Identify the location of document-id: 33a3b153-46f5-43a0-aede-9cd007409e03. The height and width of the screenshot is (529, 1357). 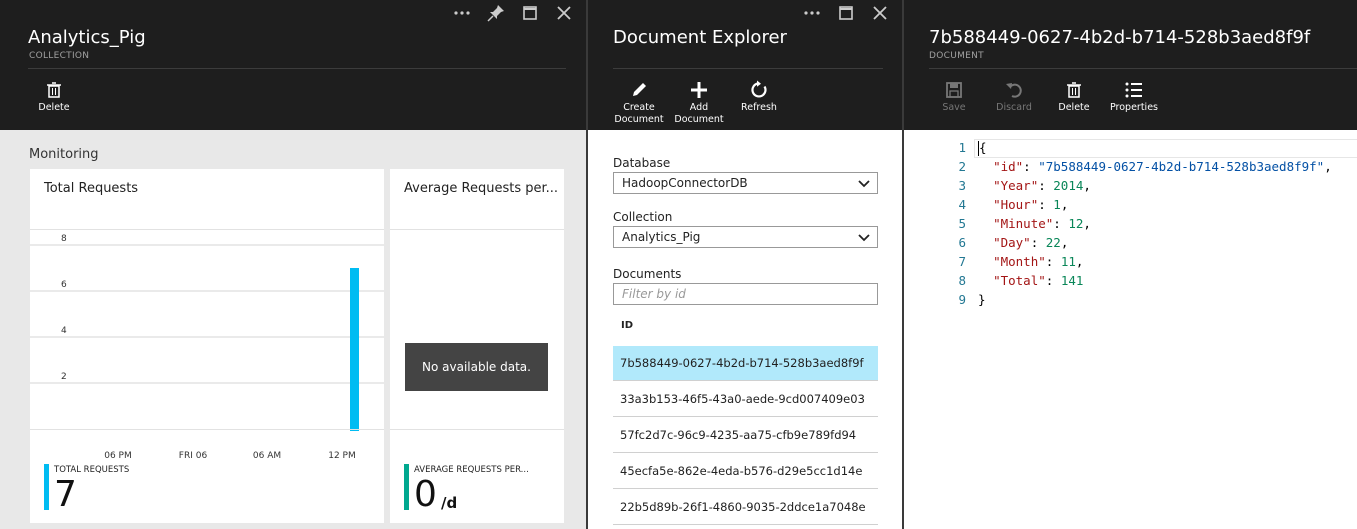
(742, 399).